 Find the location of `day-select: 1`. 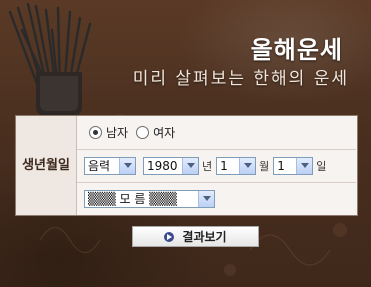

day-select: 1 is located at coordinates (293, 165).